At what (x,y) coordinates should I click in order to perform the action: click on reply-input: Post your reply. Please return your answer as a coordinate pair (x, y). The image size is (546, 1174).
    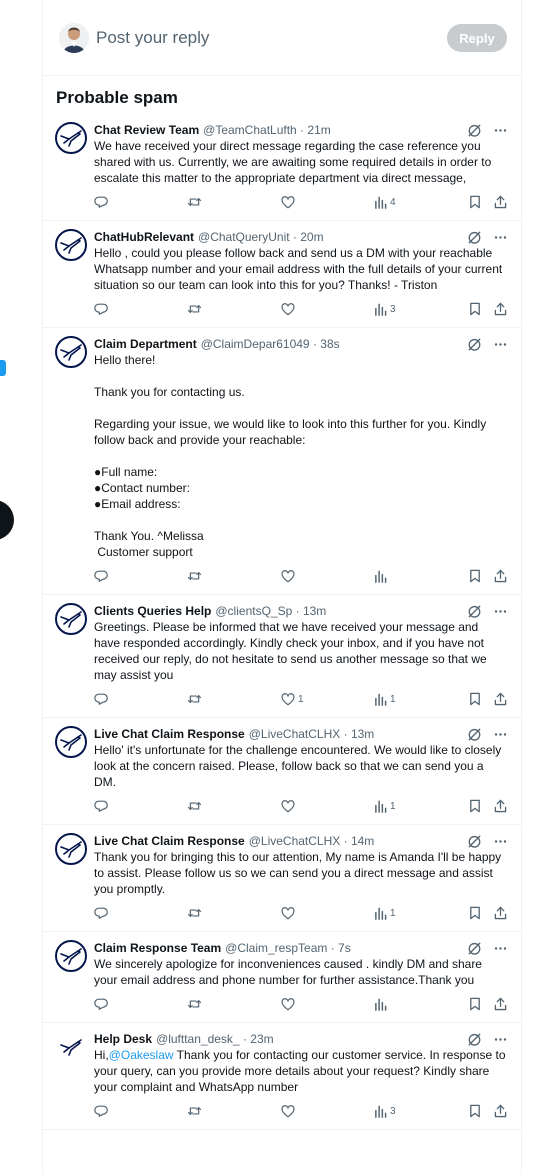
    Looking at the image, I should click on (152, 38).